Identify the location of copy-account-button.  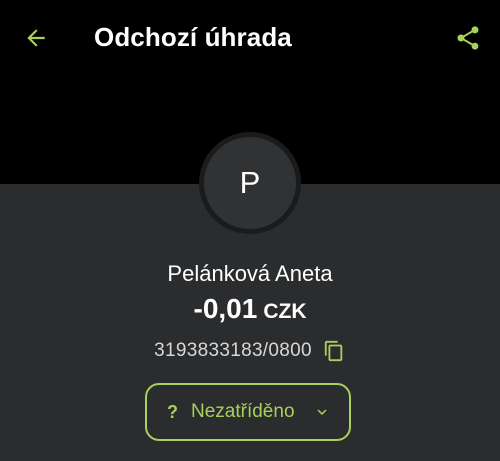
(334, 351).